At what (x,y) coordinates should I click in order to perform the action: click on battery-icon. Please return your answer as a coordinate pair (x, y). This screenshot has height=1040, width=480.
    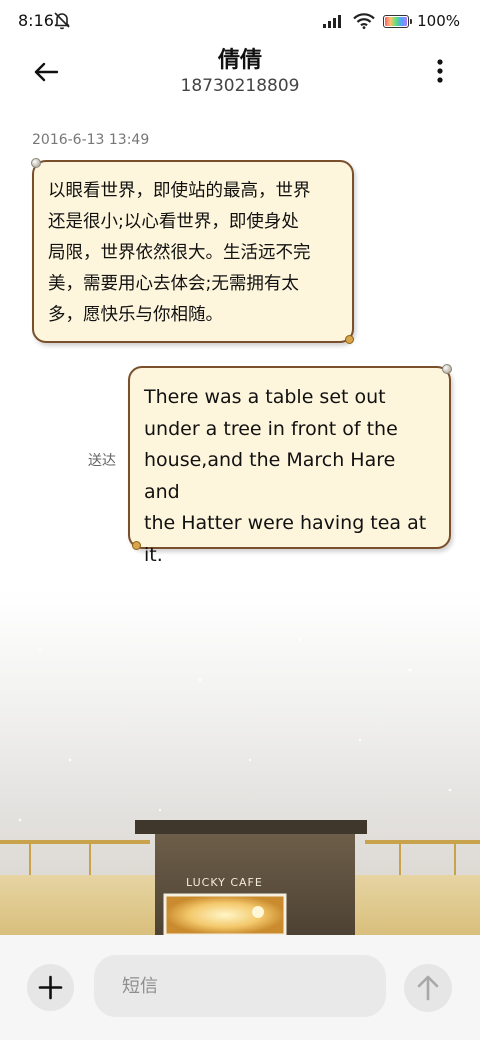
    Looking at the image, I should click on (398, 21).